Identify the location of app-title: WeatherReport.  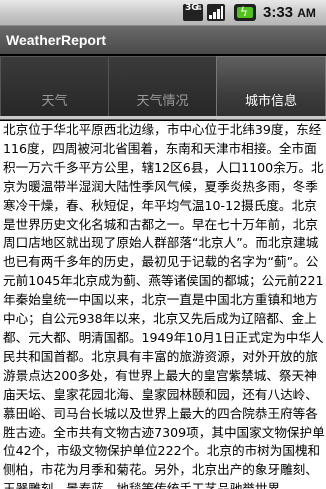
(56, 40).